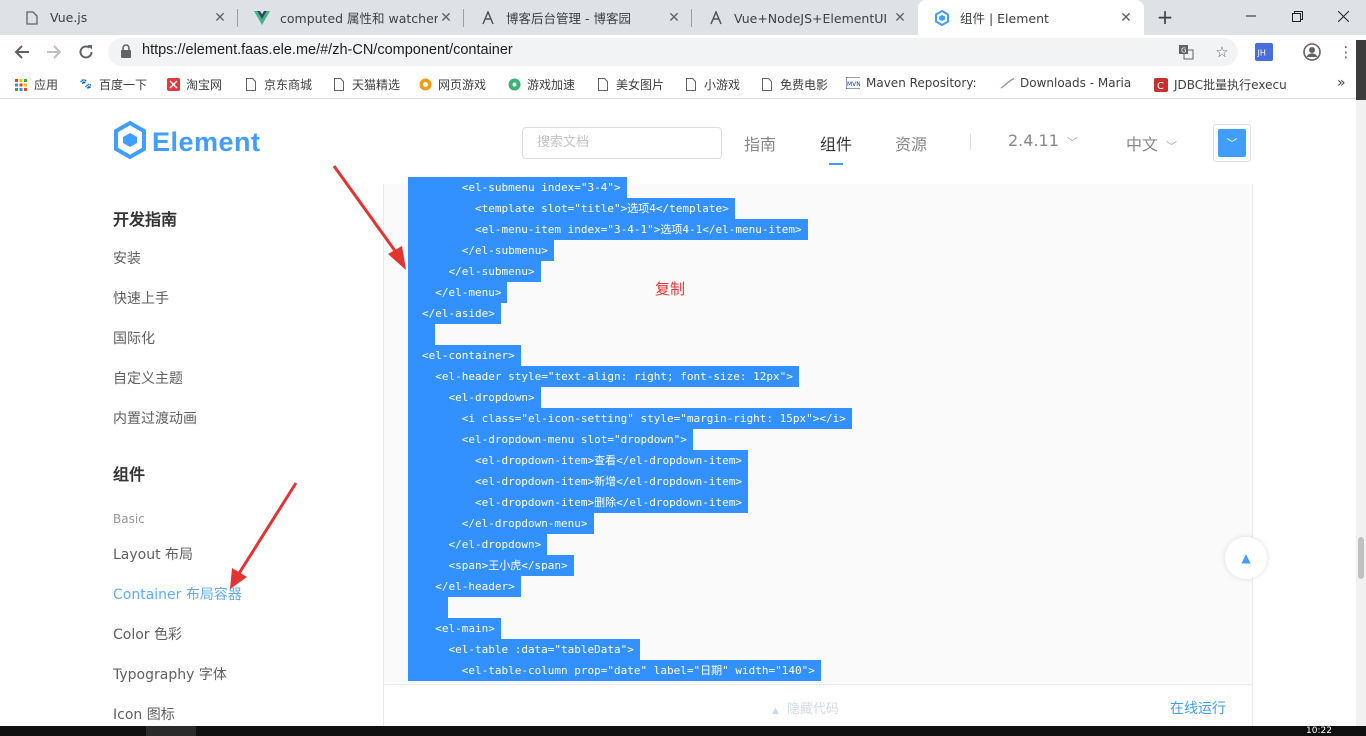 The image size is (1366, 736). I want to click on code-line: <el-dropdown-item>查看</el-dropdown-item>, so click(578, 460).